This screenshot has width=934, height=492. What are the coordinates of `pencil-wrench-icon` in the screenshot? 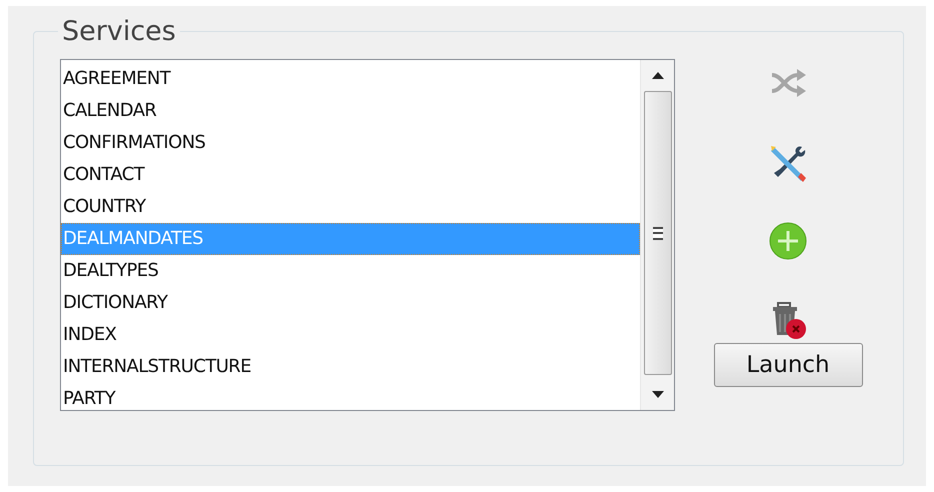 It's located at (788, 163).